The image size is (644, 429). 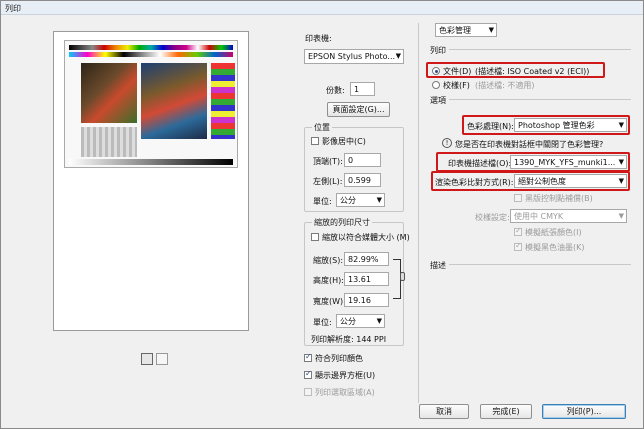 I want to click on simulate-paper-label: 模擬紙張顏色(I), so click(x=553, y=232).